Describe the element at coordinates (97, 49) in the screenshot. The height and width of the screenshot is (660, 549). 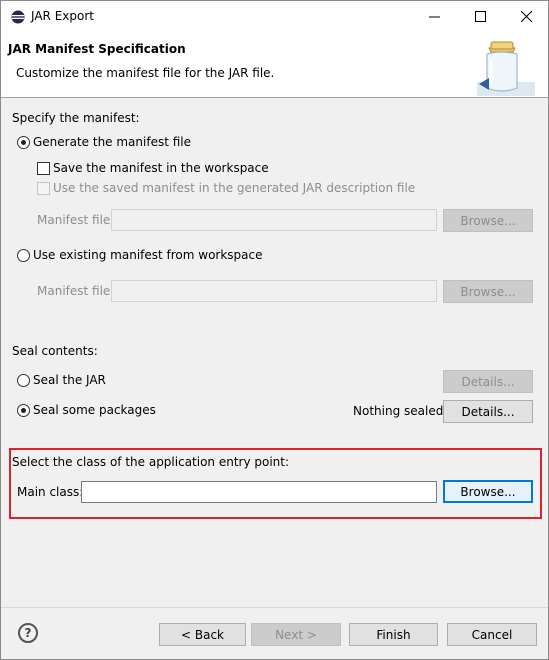
I see `page-title: JAR Manifest Specification` at that location.